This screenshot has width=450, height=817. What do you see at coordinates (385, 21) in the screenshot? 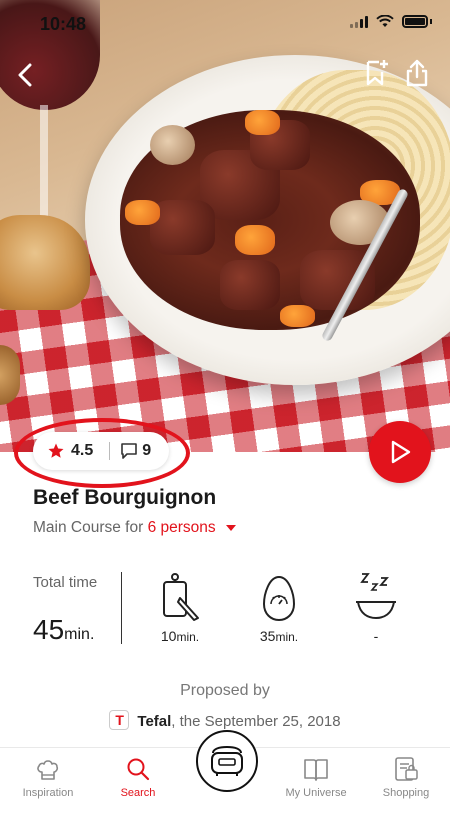
I see `wifi-icon` at bounding box center [385, 21].